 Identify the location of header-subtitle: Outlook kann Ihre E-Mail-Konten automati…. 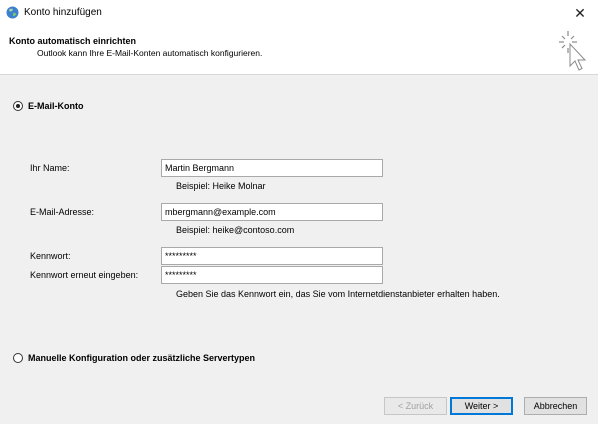
(150, 53).